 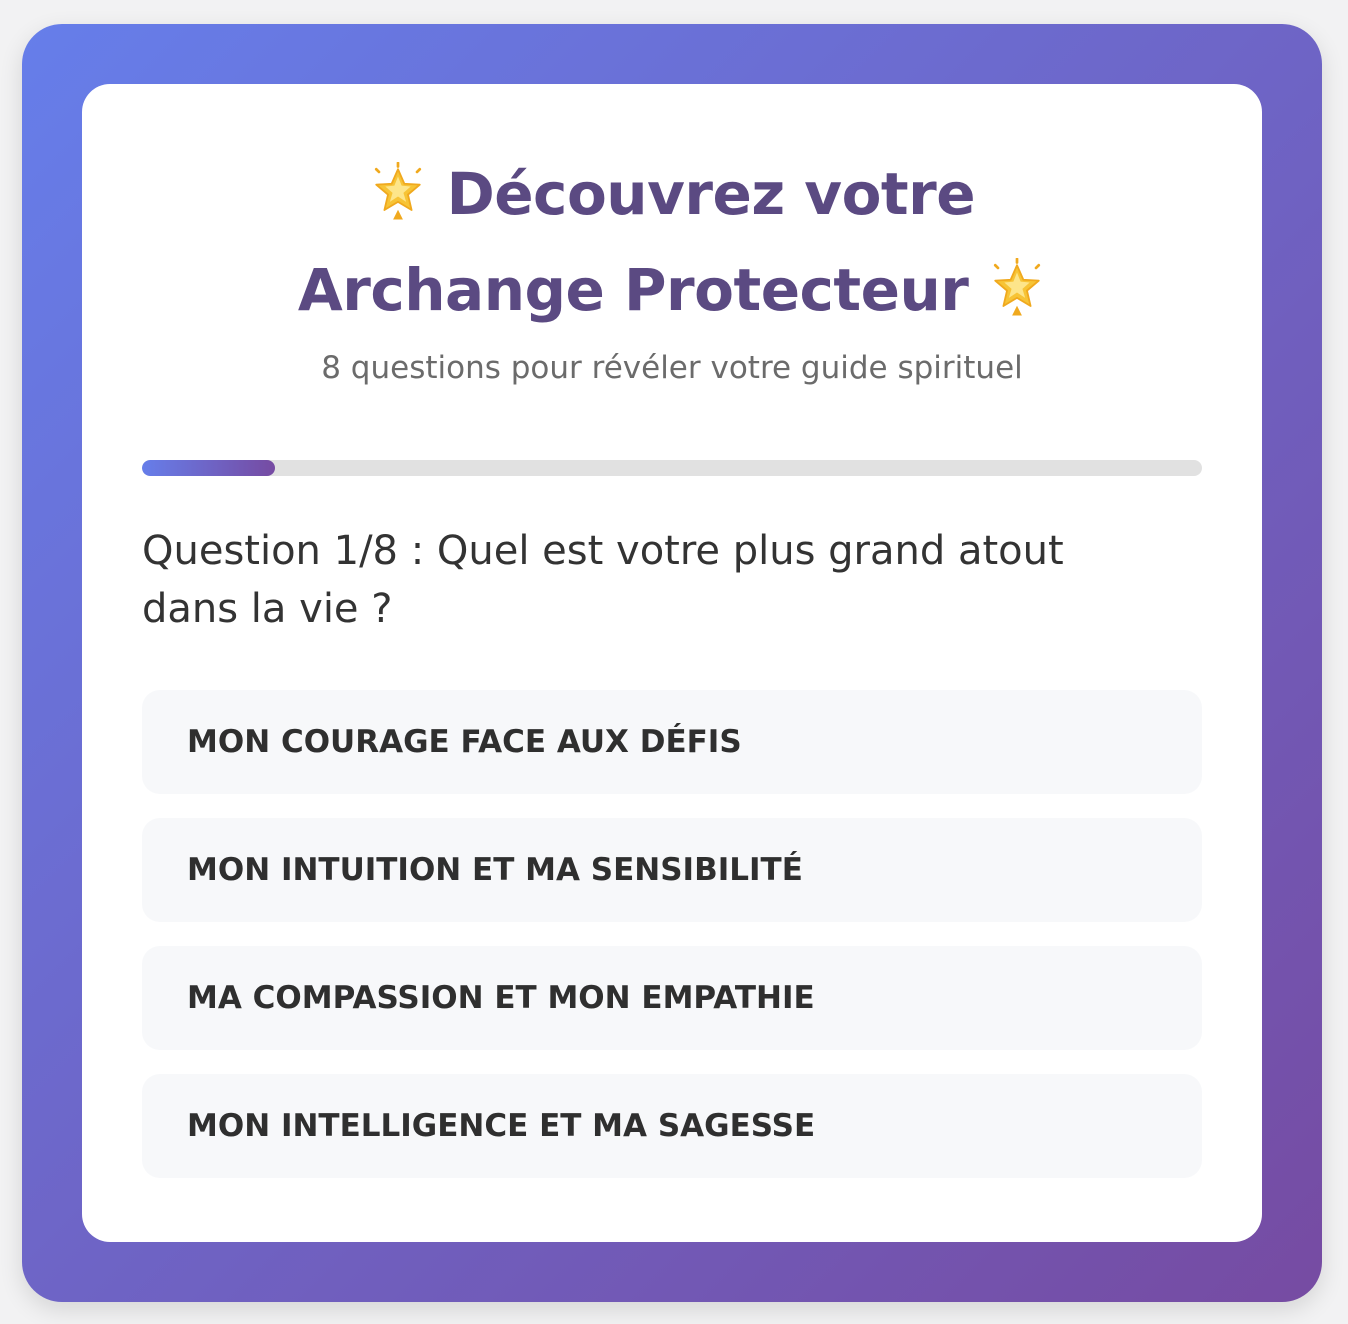 What do you see at coordinates (208, 468) in the screenshot?
I see `progress-bar-fill` at bounding box center [208, 468].